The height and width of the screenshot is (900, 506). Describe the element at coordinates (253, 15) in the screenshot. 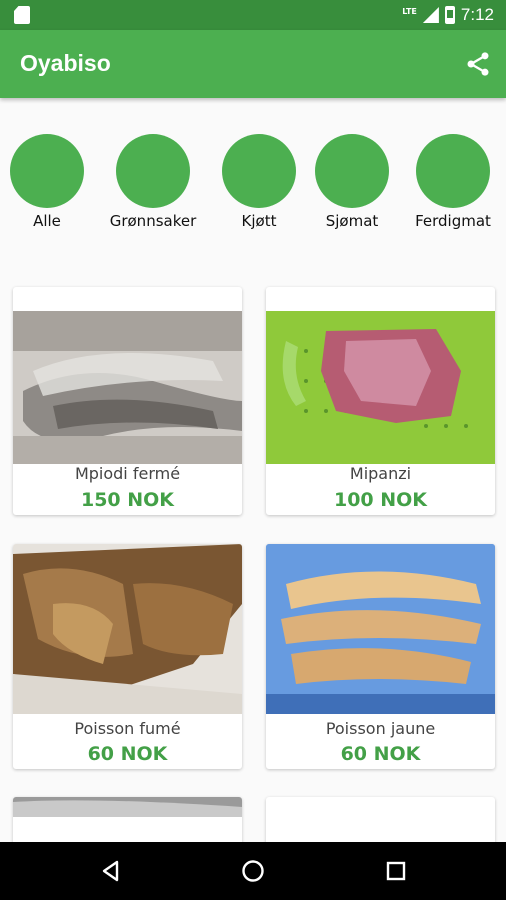

I see `status-bar: LTE 7:12` at that location.